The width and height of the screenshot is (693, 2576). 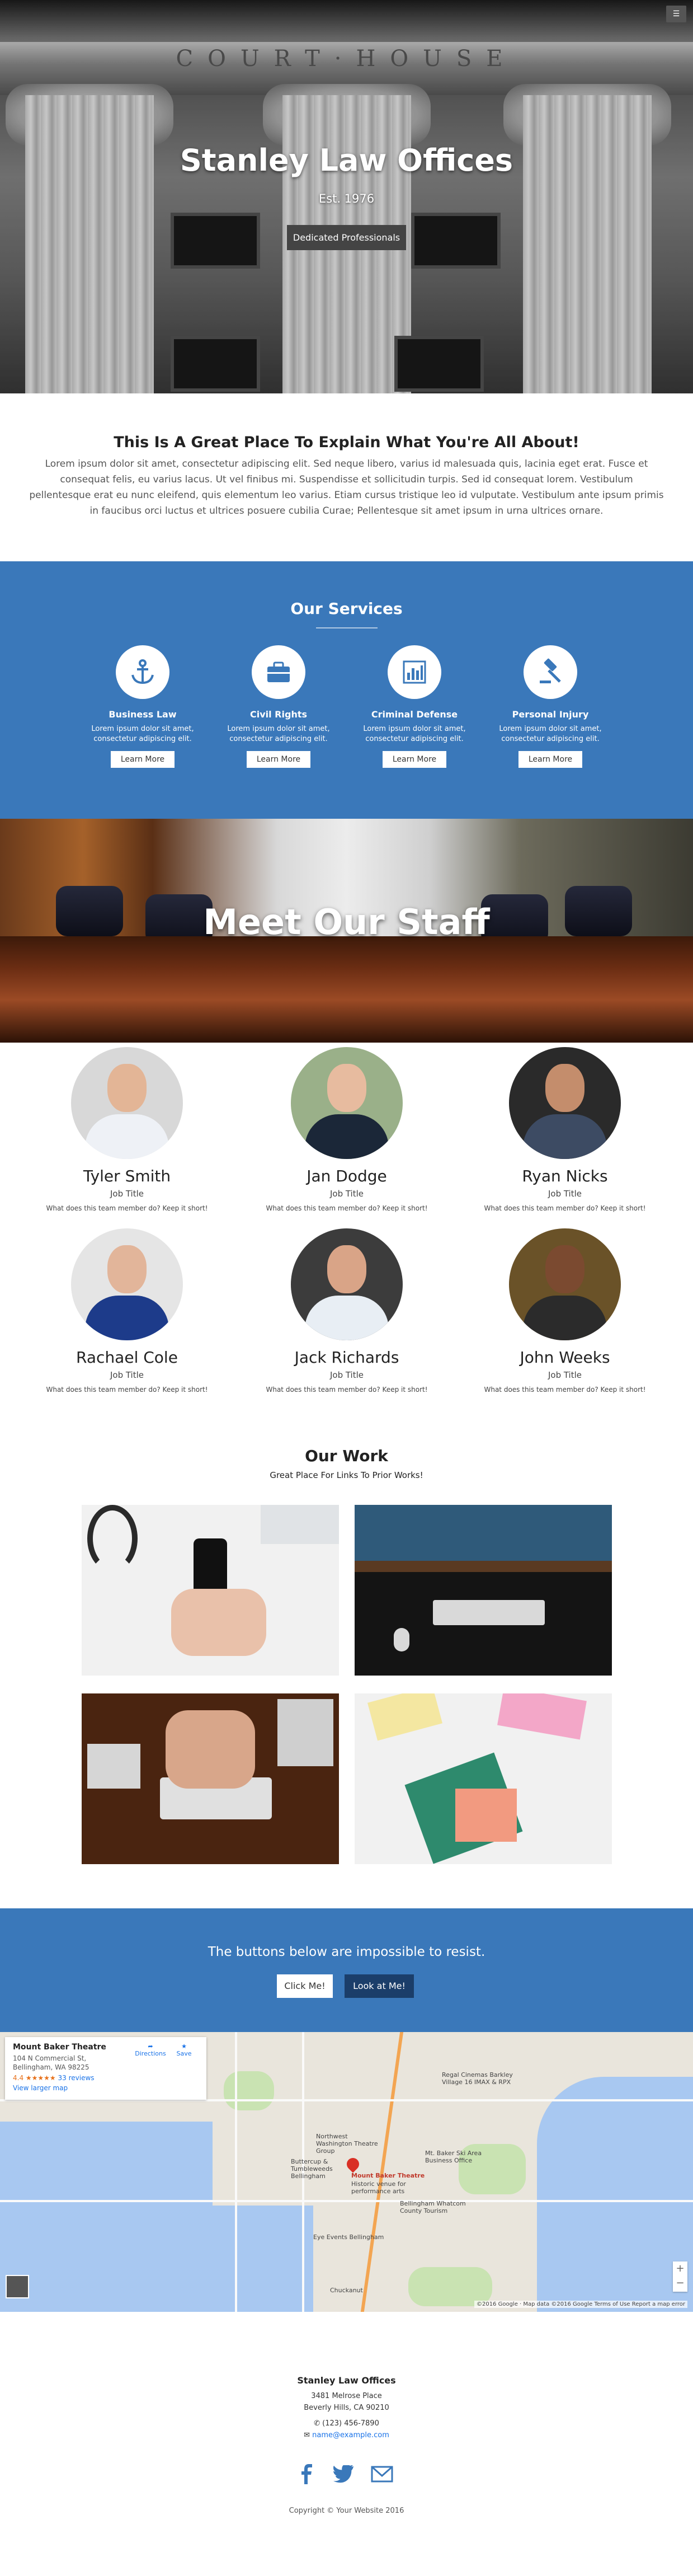 I want to click on member-name: Ryan Nicks, so click(x=565, y=1176).